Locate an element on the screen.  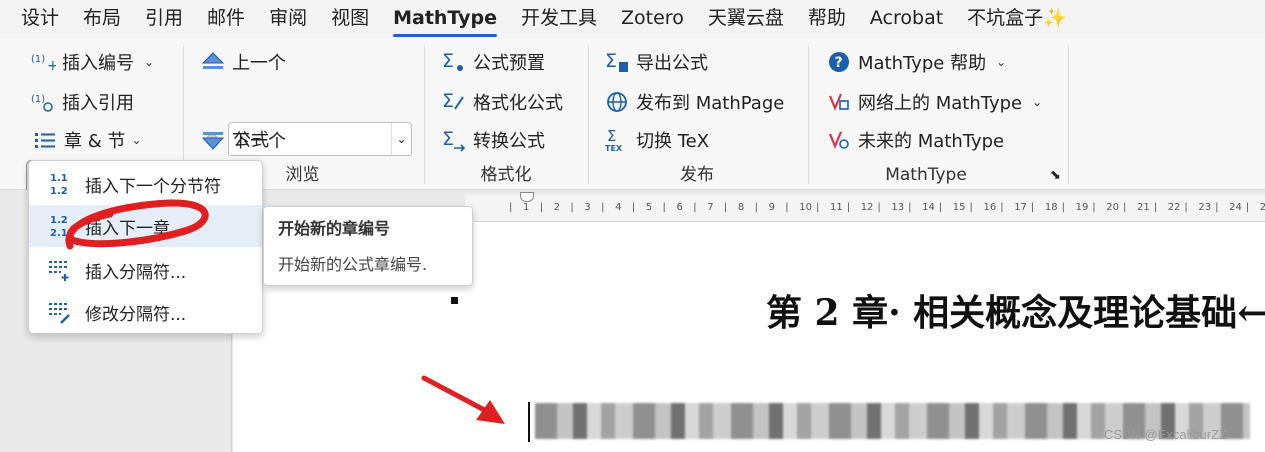
sigma-format-icon: Σ is located at coordinates (454, 102).